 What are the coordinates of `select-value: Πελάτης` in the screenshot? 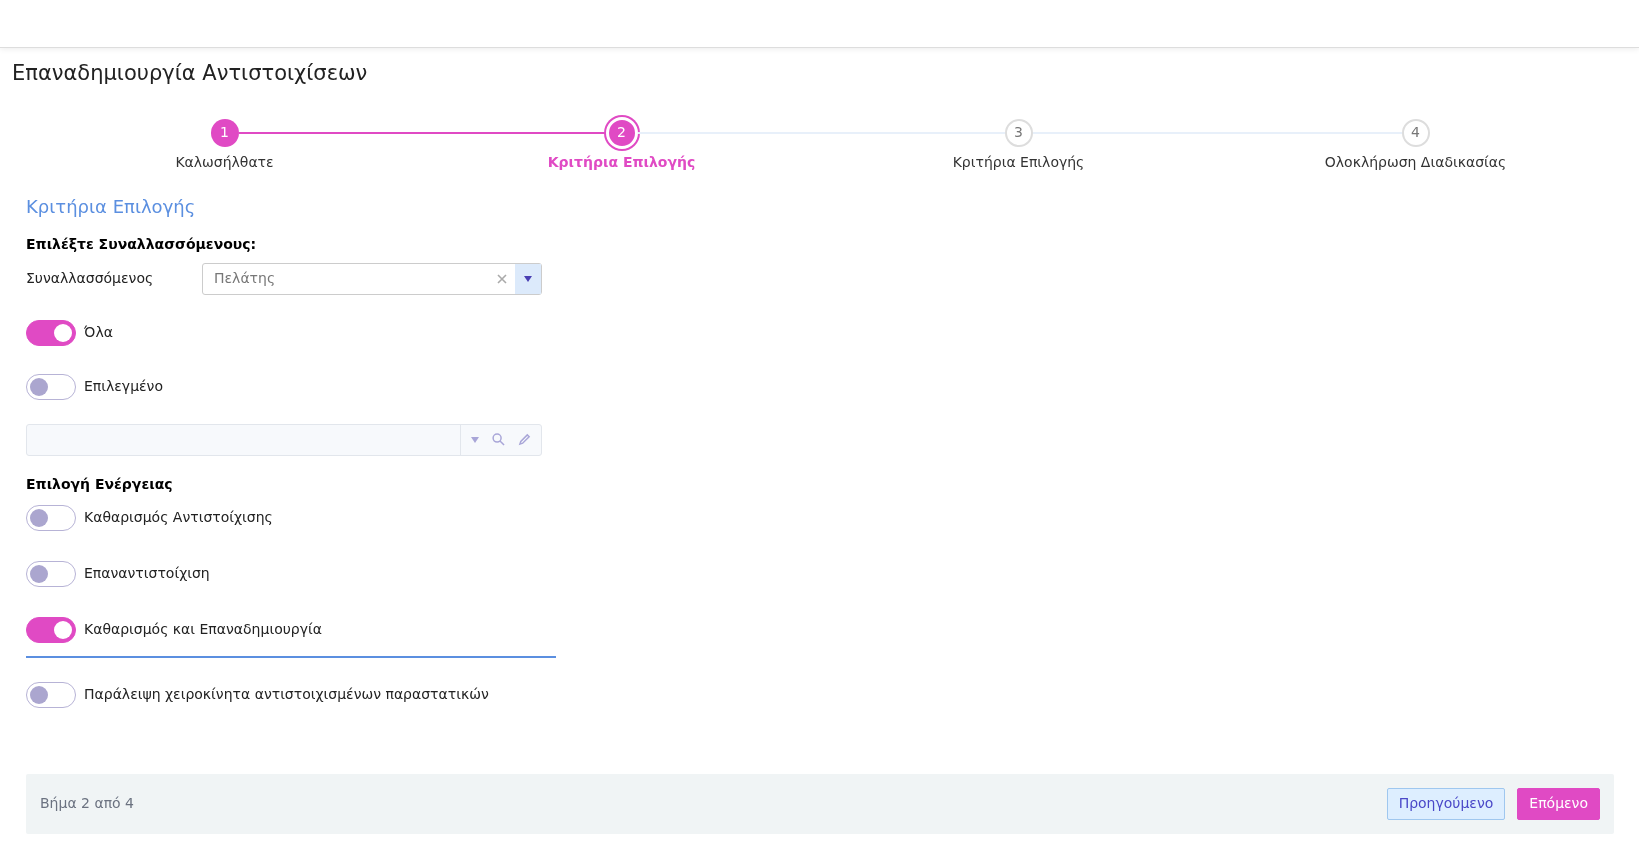 It's located at (245, 278).